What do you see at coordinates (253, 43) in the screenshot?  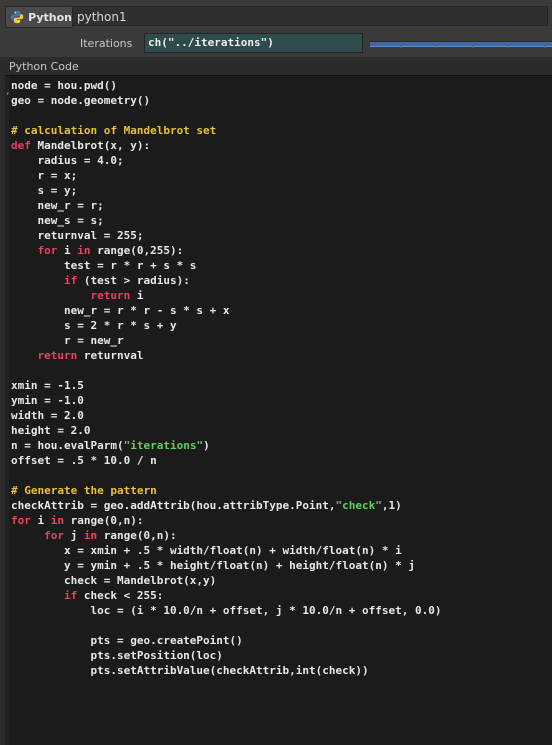 I see `iterations-expression-field: ch("../iterations")` at bounding box center [253, 43].